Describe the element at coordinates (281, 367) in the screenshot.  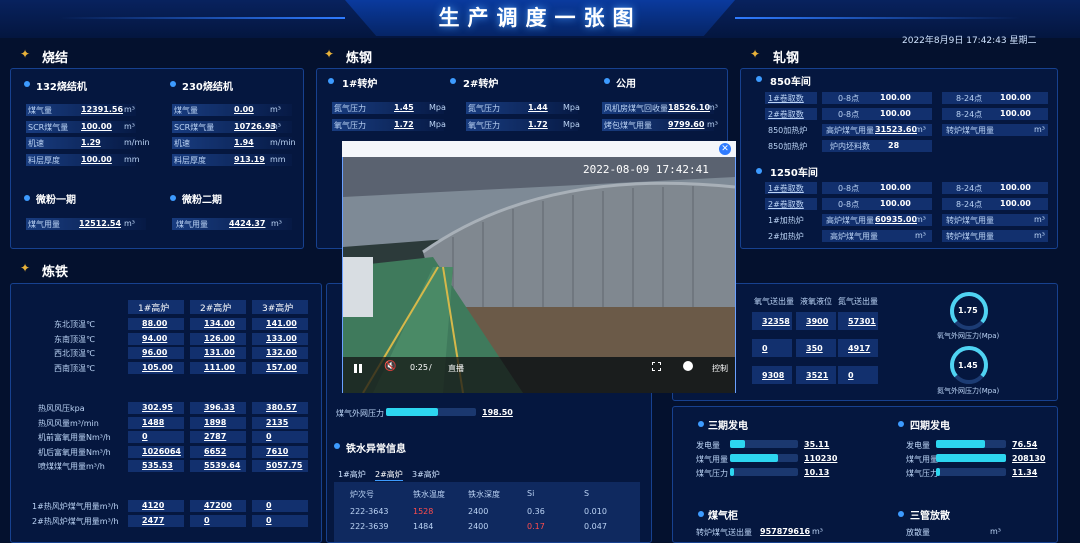
I see `iron-value: 157.00` at that location.